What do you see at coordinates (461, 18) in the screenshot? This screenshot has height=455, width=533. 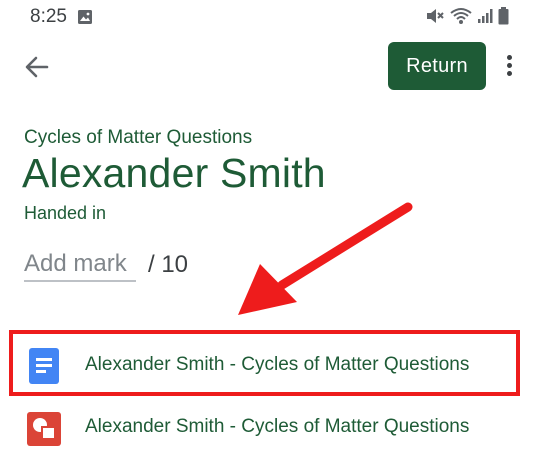 I see `wifi-icon` at bounding box center [461, 18].